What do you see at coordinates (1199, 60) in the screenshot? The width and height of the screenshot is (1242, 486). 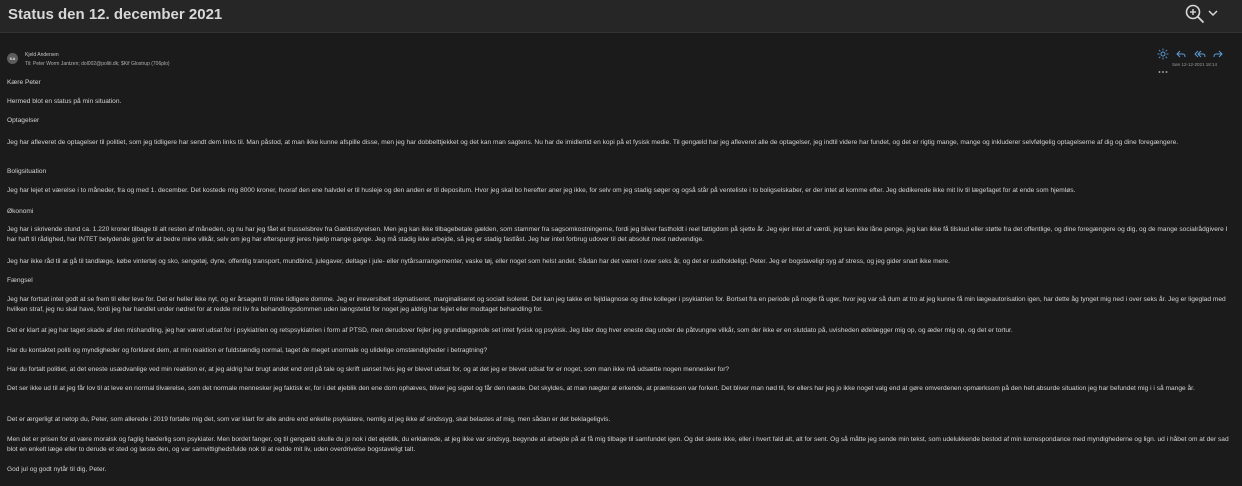 I see `message-actions` at bounding box center [1199, 60].